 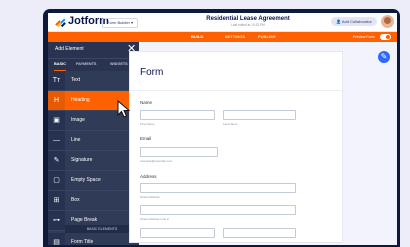 I want to click on email-sublabel: example@example.com, so click(x=156, y=161).